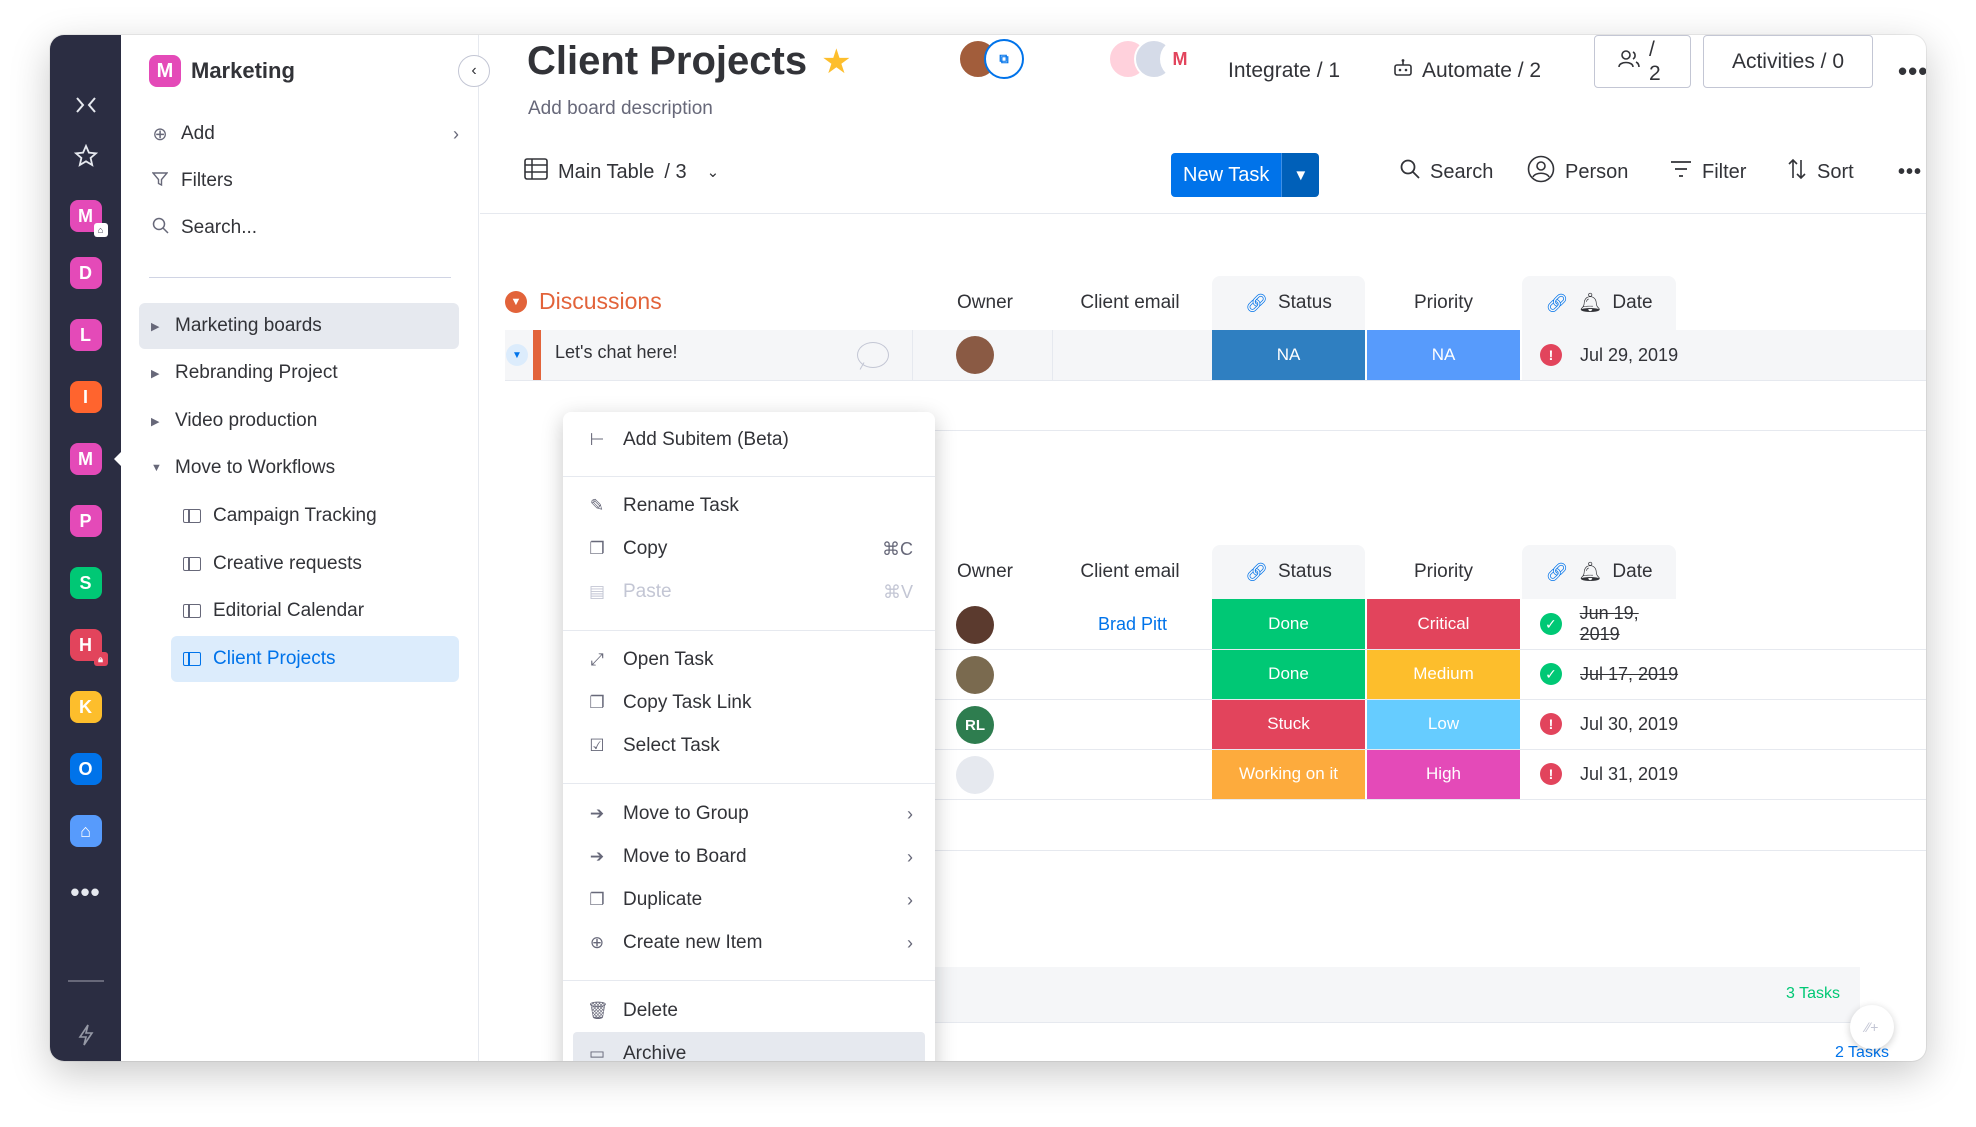 The height and width of the screenshot is (1127, 1976). I want to click on date-cell: ✓ Jun 19, 2019, so click(1602, 624).